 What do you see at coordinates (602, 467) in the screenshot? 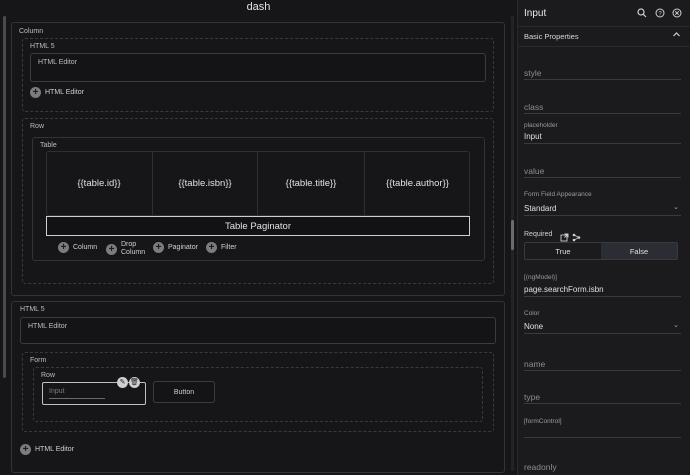
I see `readonly-field: readonly` at bounding box center [602, 467].